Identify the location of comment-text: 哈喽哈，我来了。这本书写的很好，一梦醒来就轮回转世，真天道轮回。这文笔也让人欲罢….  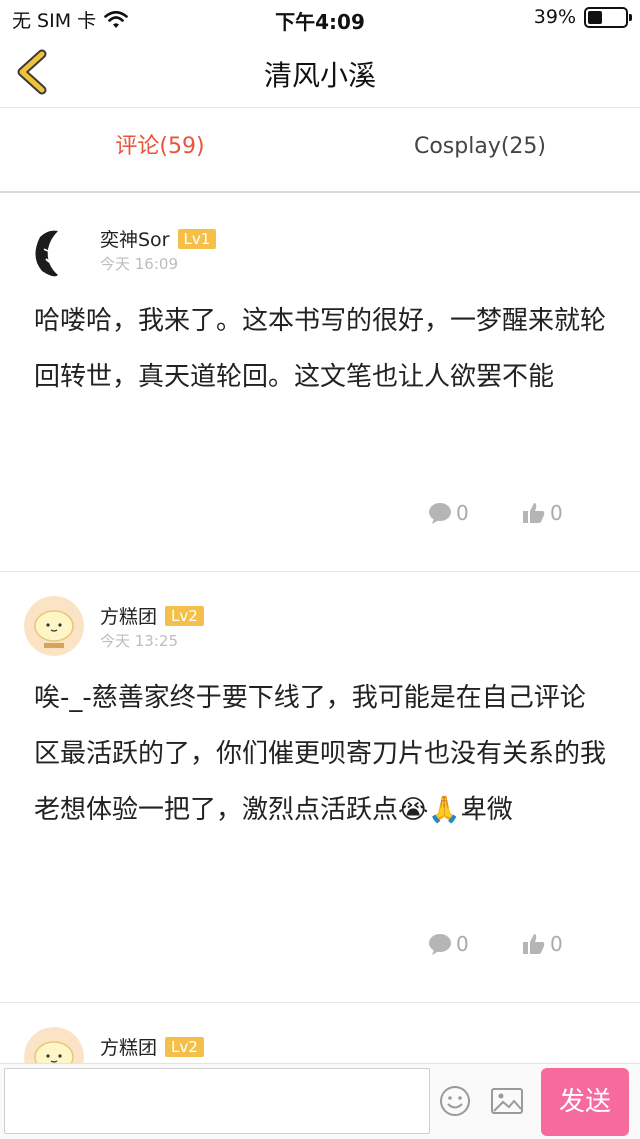
(320, 349).